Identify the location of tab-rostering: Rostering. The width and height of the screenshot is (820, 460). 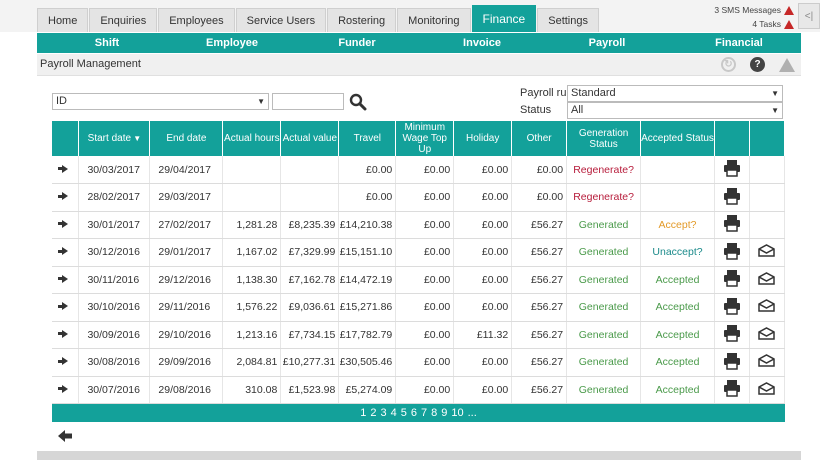
(362, 20).